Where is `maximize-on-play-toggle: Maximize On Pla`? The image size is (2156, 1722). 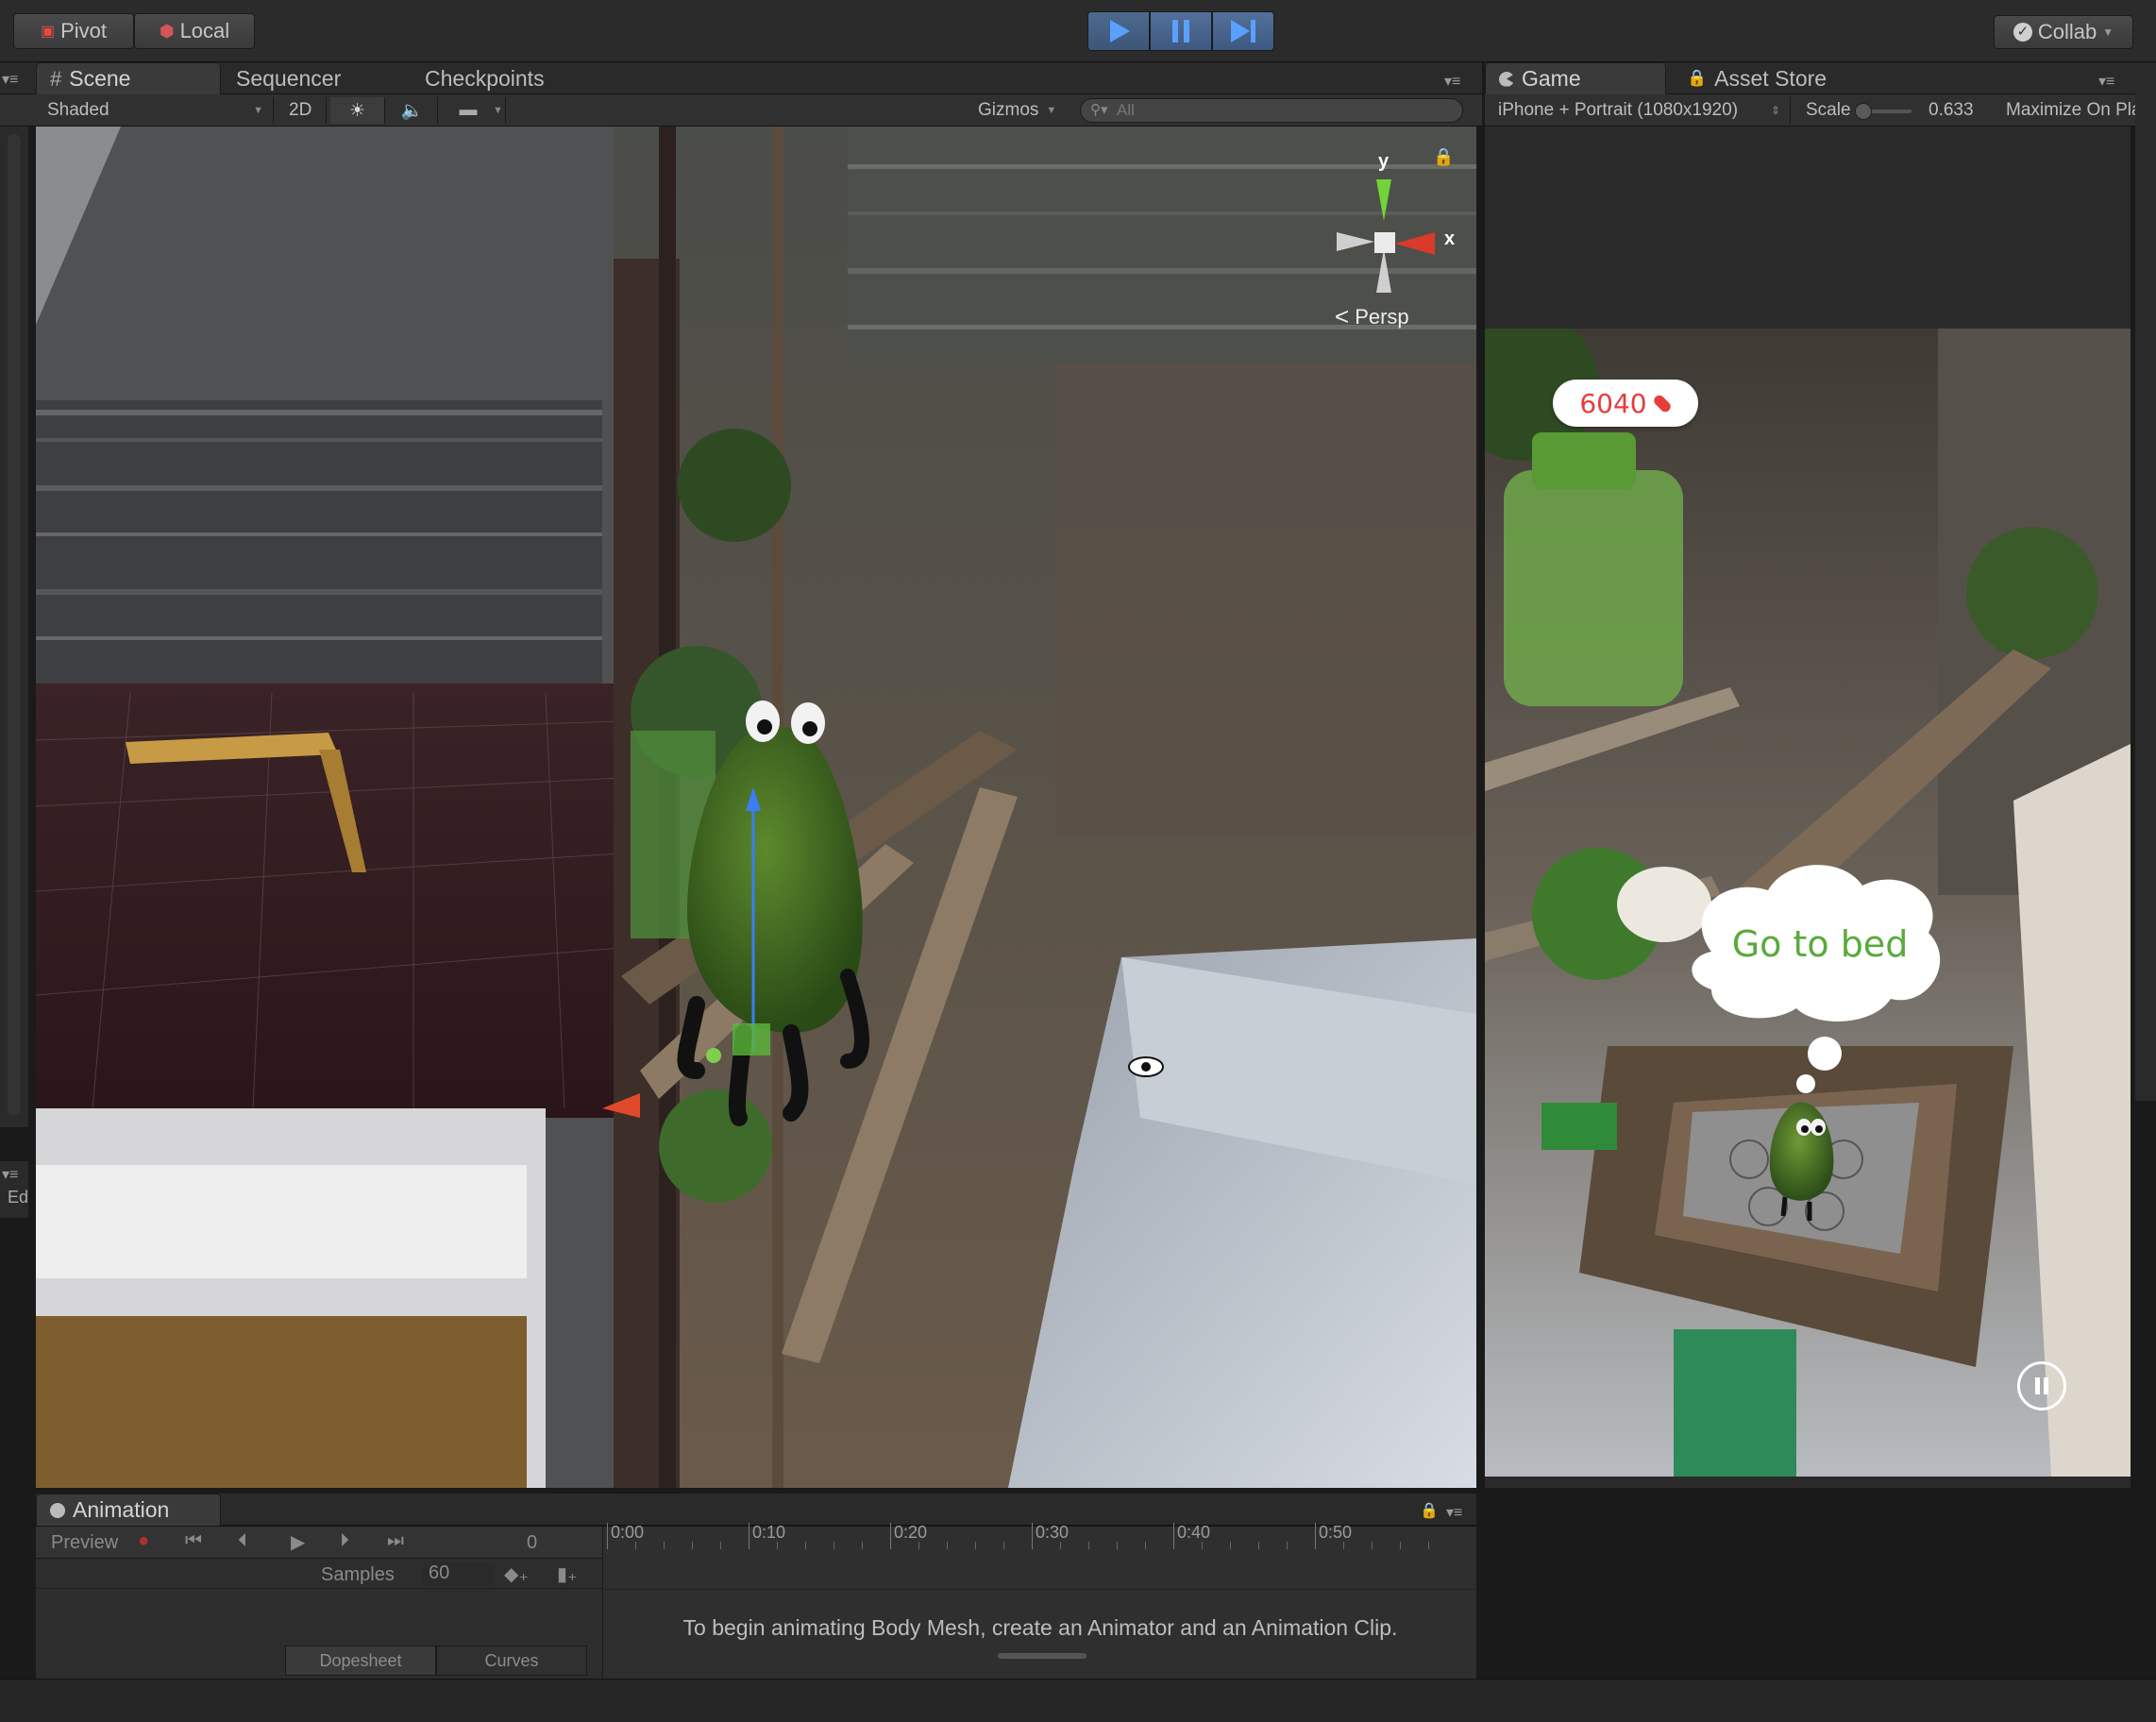
maximize-on-play-toggle: Maximize On Pla is located at coordinates (2076, 110).